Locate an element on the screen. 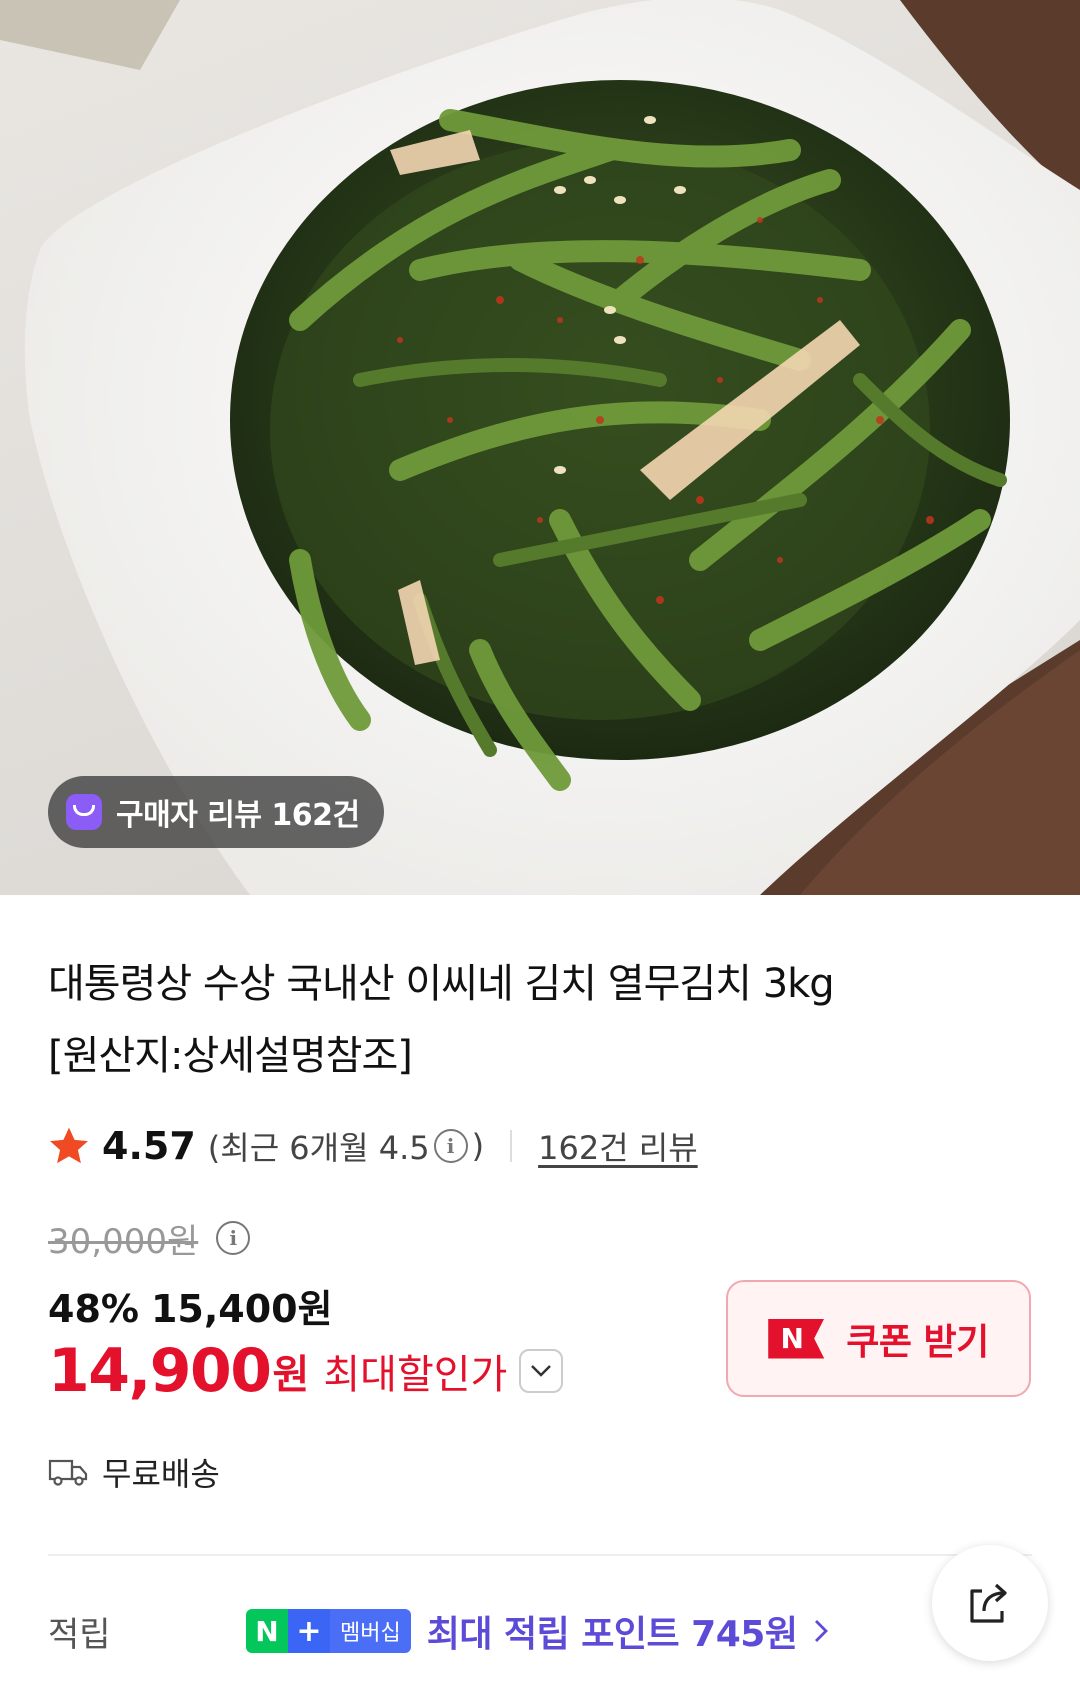 The width and height of the screenshot is (1080, 1697). final-price-row: 14,900 원 최대할인가 is located at coordinates (306, 1371).